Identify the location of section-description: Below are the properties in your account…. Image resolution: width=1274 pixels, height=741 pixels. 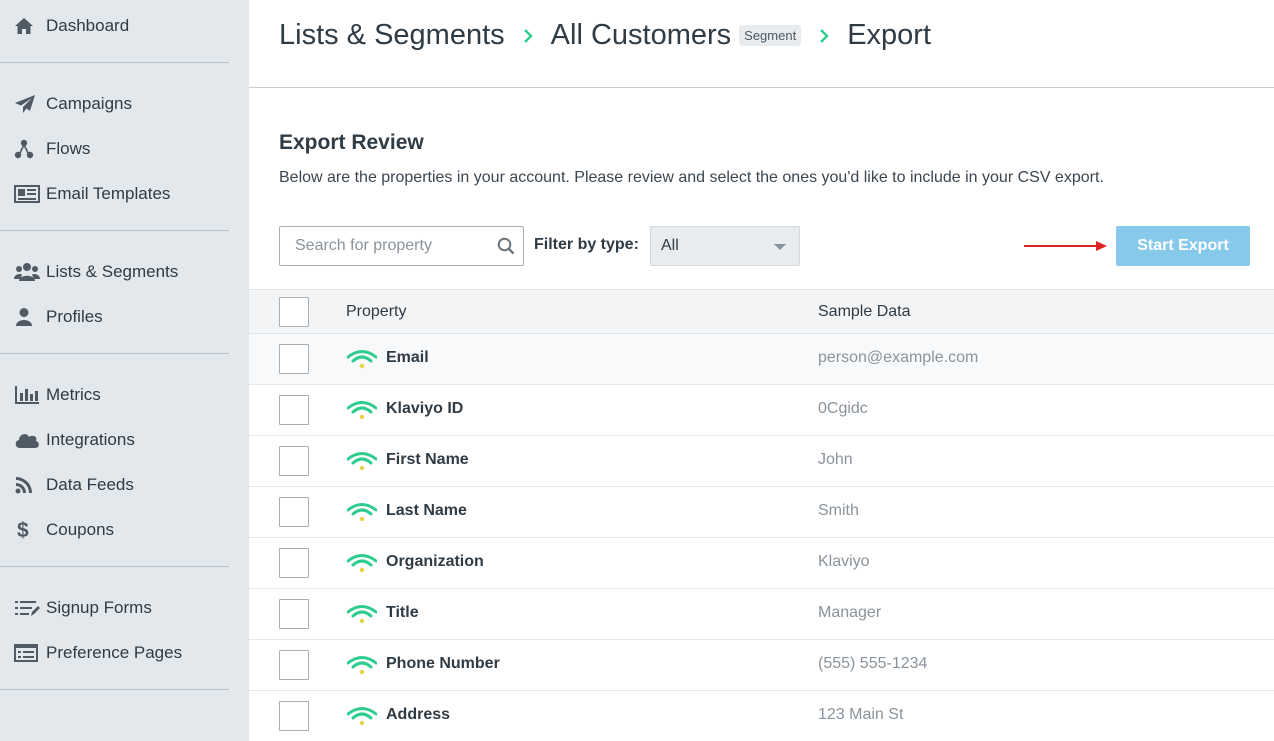
(691, 177).